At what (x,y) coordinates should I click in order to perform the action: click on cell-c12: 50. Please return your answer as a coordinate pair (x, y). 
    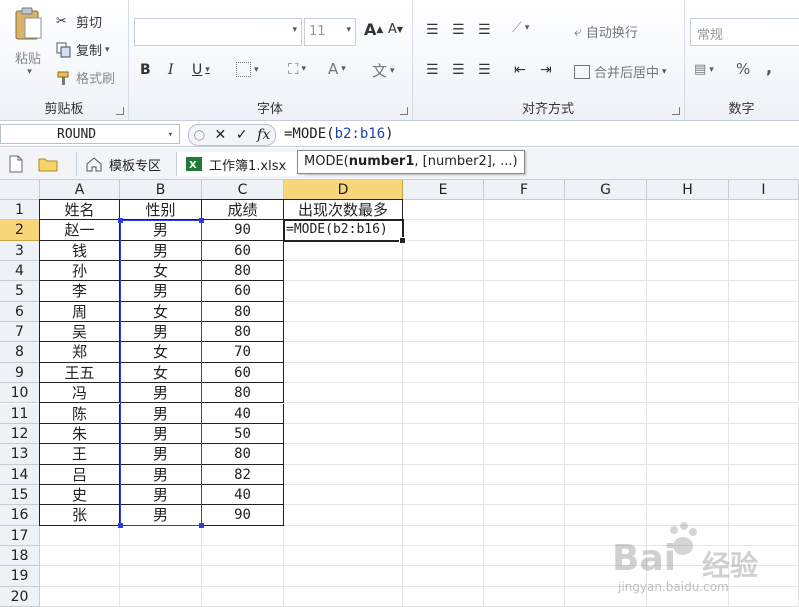
    Looking at the image, I should click on (243, 434).